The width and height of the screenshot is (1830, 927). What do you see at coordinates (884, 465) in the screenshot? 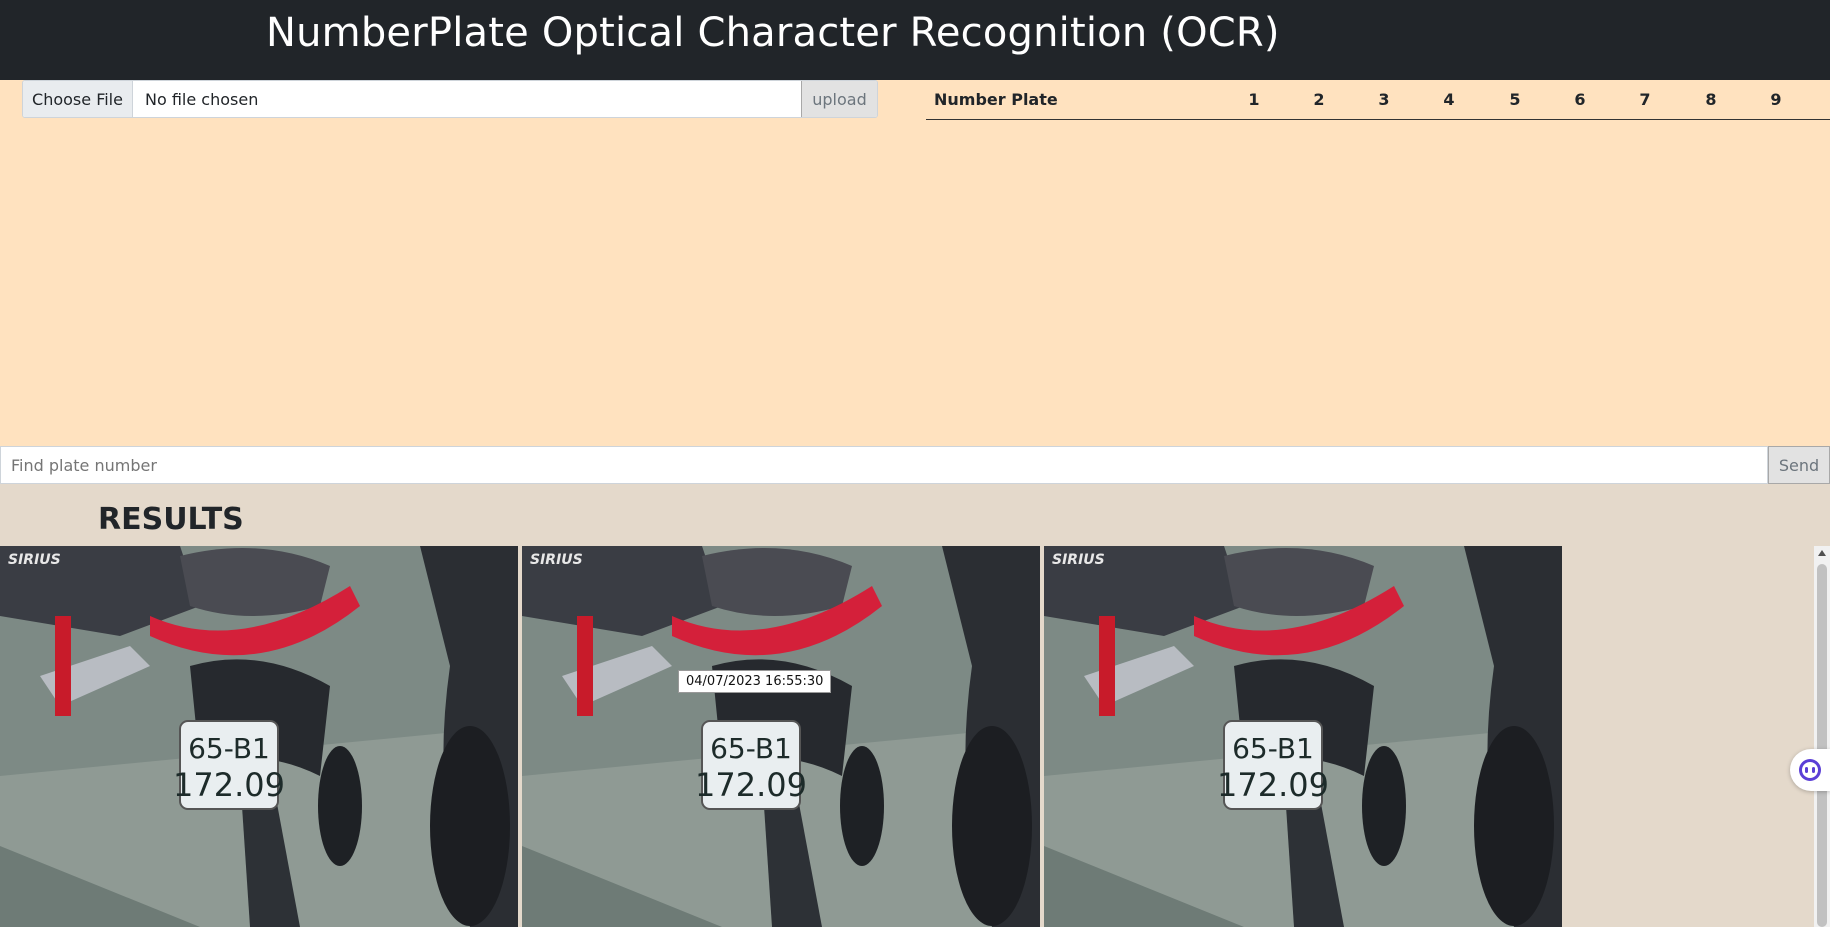
I see `plate-search-input` at bounding box center [884, 465].